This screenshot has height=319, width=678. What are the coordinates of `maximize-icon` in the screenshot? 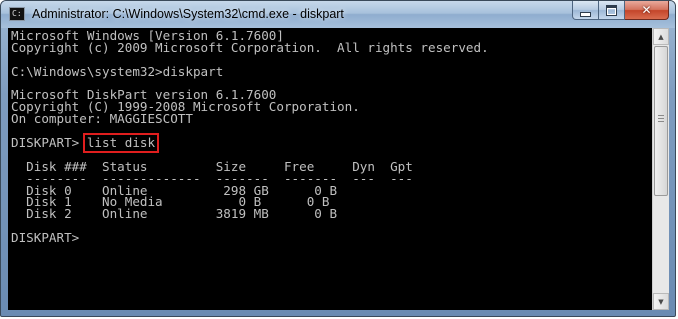 It's located at (611, 10).